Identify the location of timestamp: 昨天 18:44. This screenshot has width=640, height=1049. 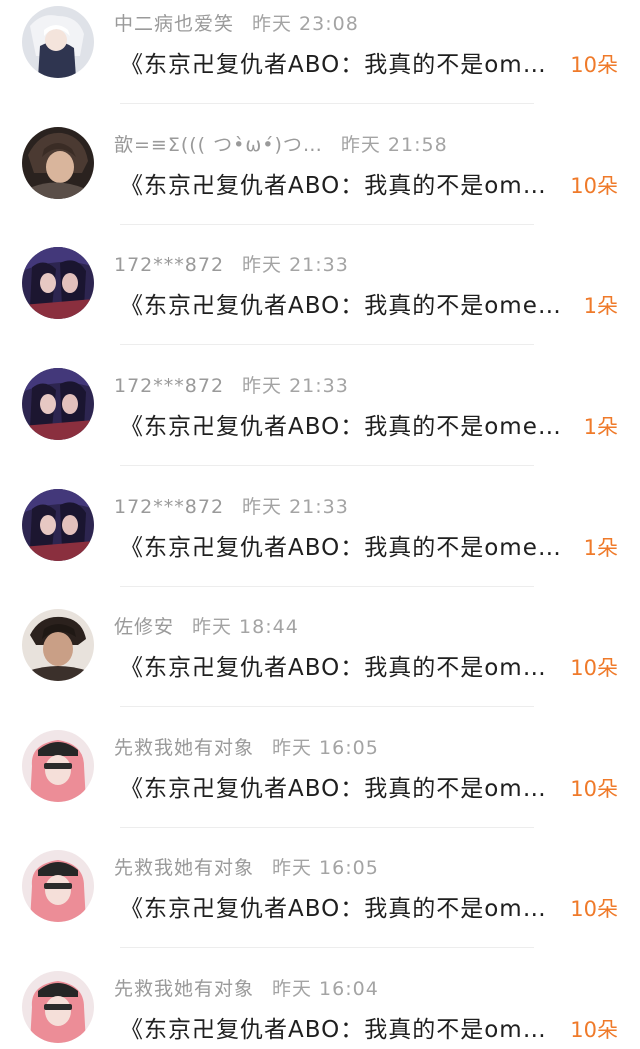
(245, 627).